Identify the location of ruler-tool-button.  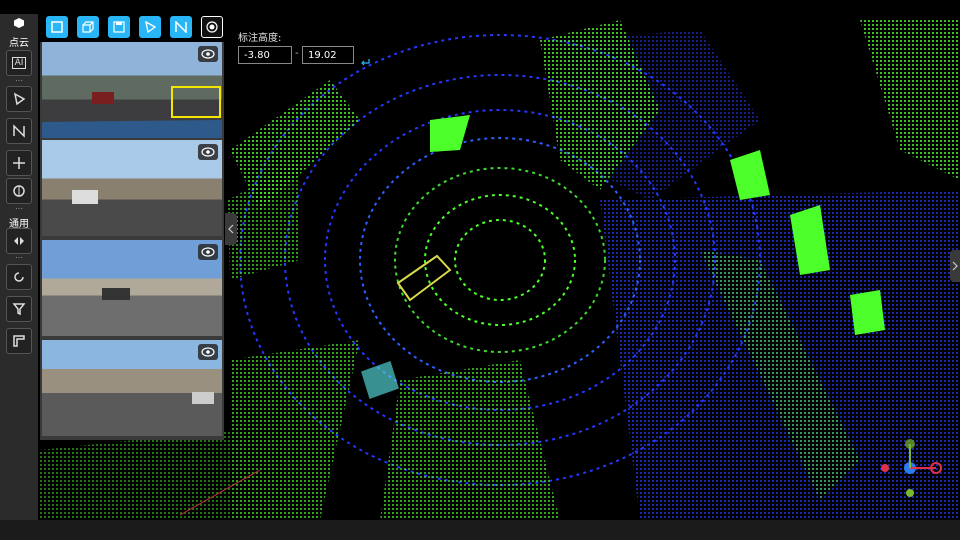
(19, 341).